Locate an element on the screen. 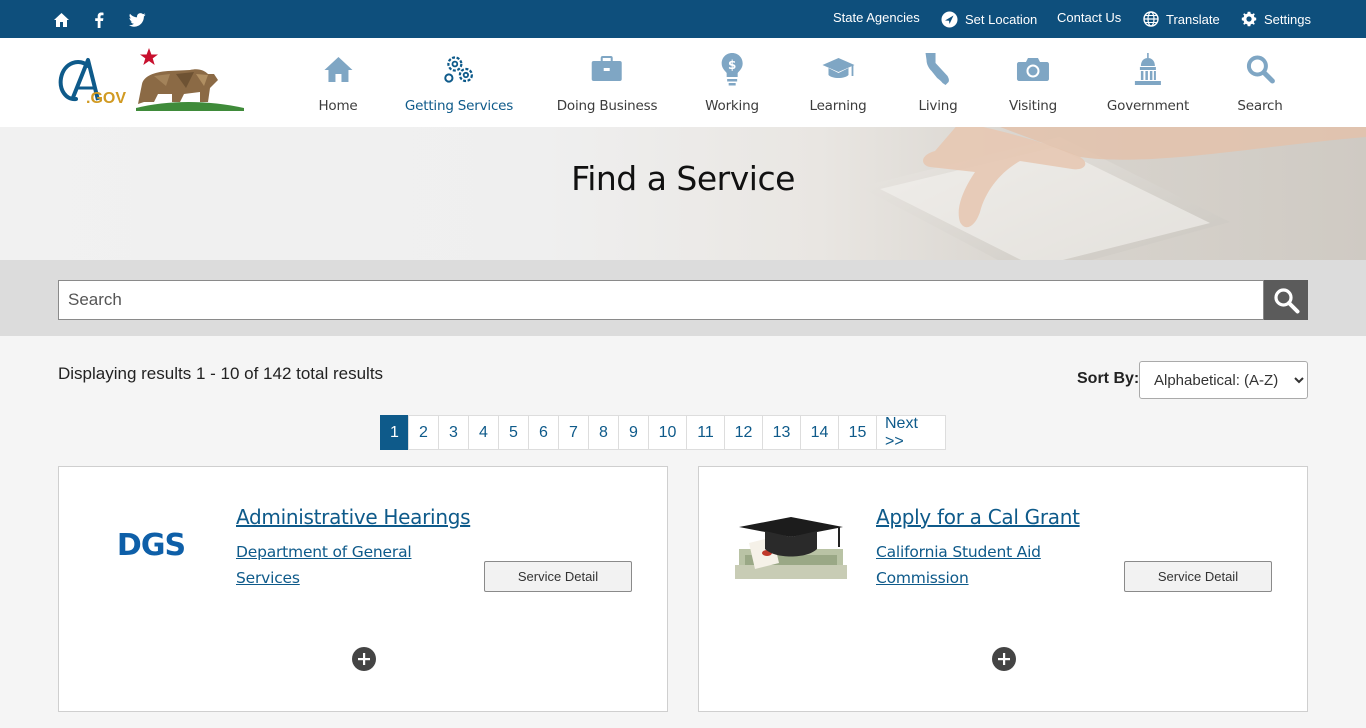 The image size is (1366, 728). nav-working: $ Working is located at coordinates (732, 85).